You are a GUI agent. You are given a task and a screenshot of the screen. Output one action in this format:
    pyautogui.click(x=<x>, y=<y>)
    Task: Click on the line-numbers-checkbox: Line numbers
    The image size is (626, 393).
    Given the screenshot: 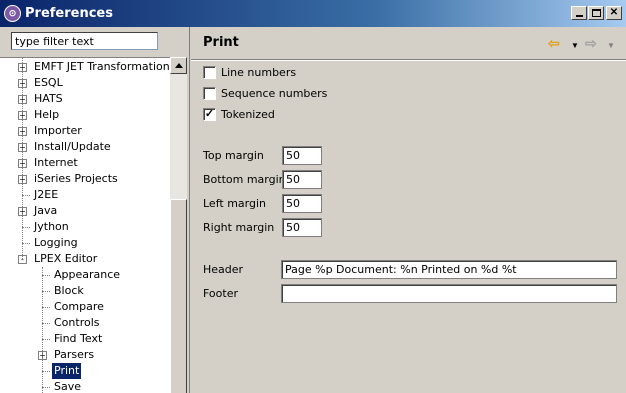 What is the action you would take?
    pyautogui.click(x=268, y=73)
    